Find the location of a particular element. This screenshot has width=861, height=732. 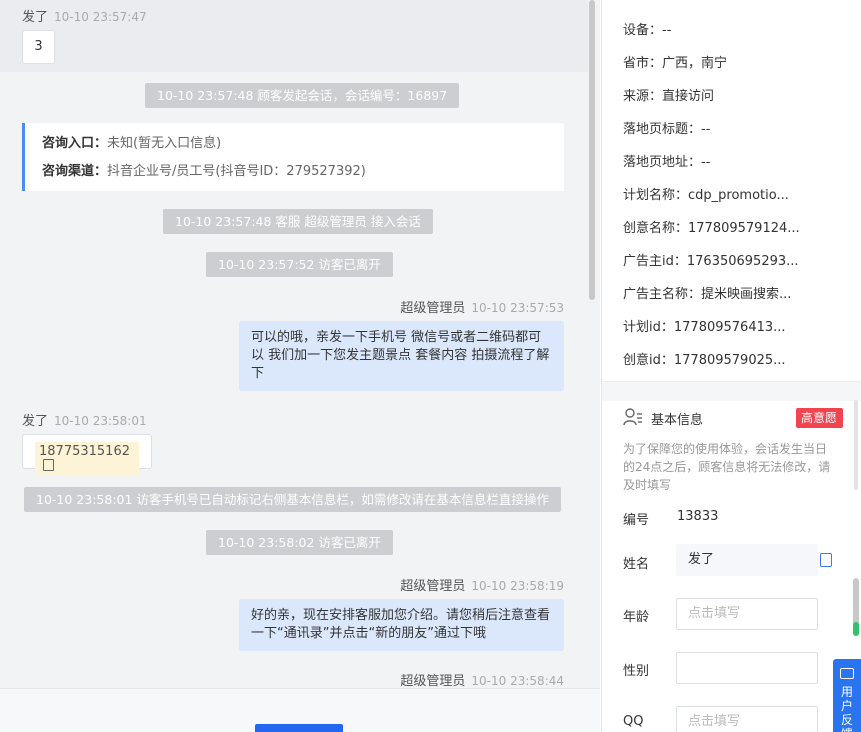

qq-field: 点击填写 is located at coordinates (747, 719).